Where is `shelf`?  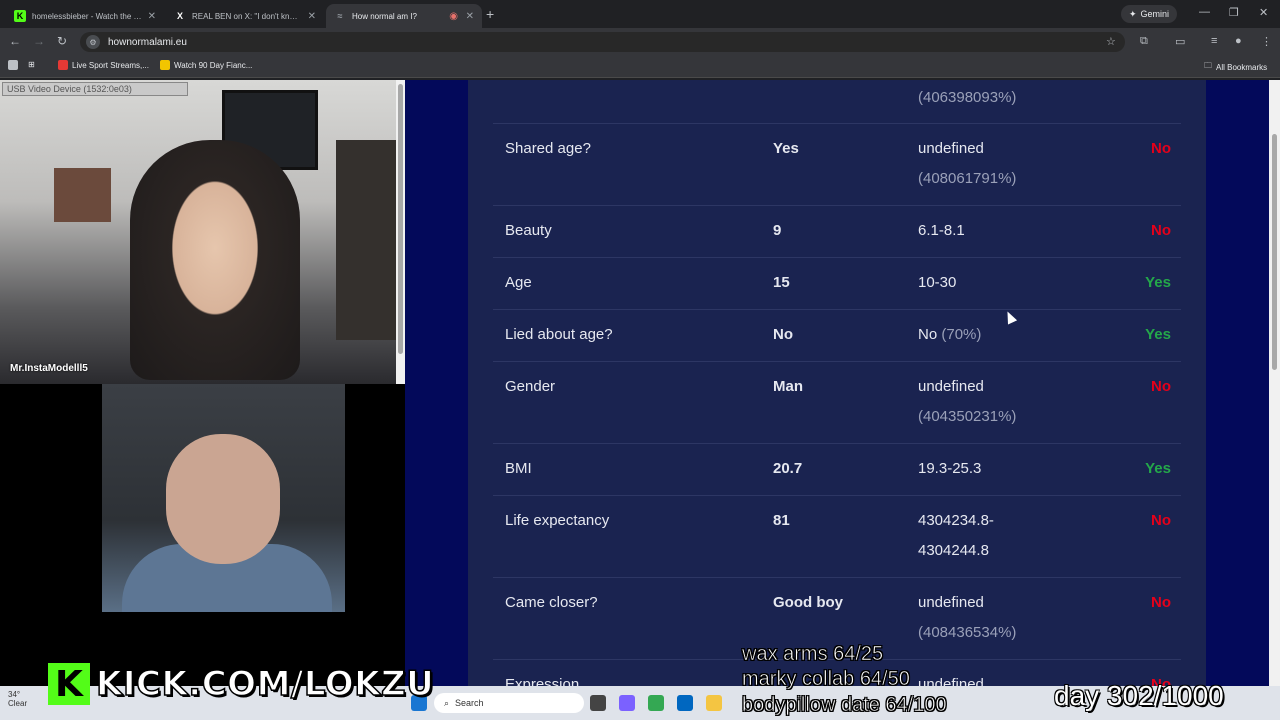
shelf is located at coordinates (366, 240).